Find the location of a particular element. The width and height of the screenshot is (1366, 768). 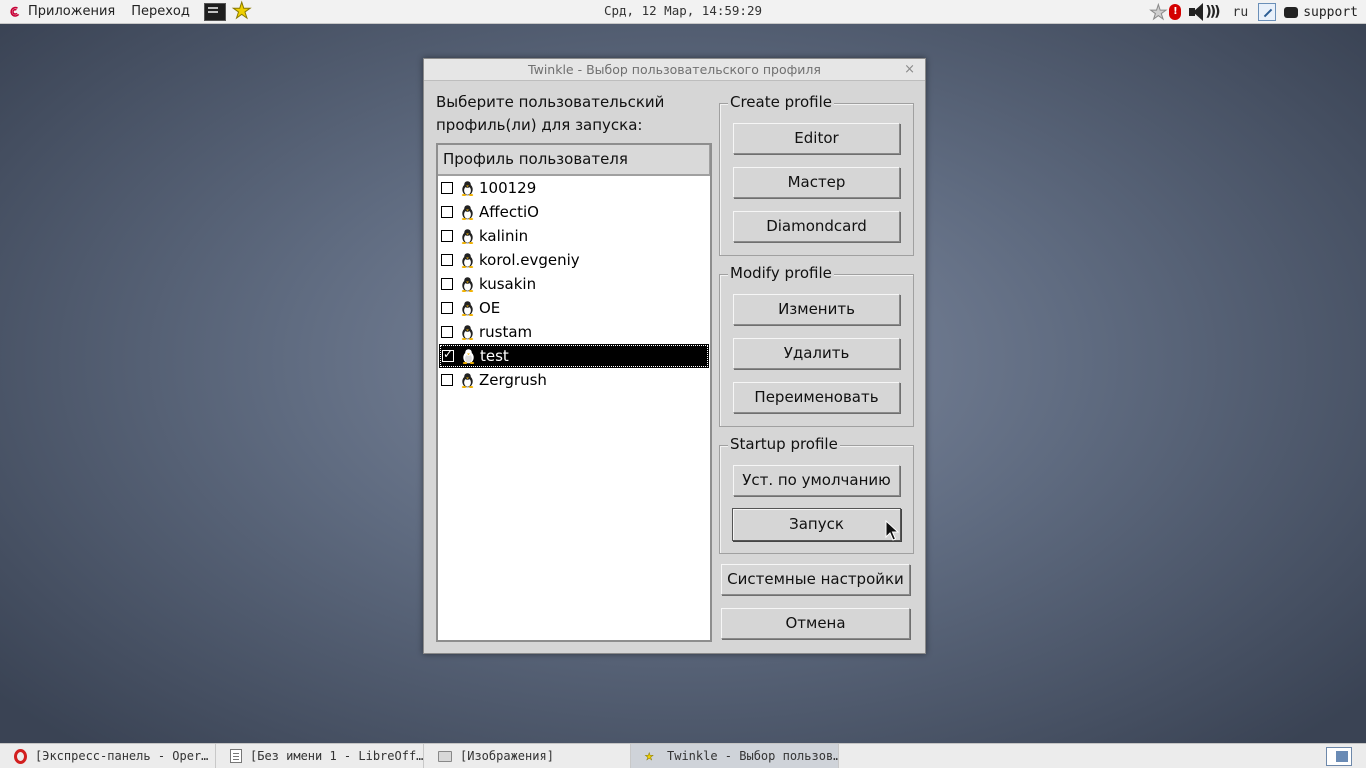

terminal-icon is located at coordinates (214, 11).